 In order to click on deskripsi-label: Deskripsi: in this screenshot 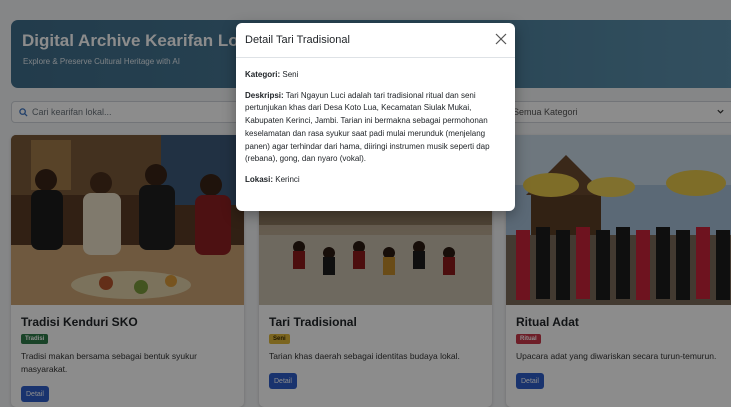, I will do `click(264, 95)`.